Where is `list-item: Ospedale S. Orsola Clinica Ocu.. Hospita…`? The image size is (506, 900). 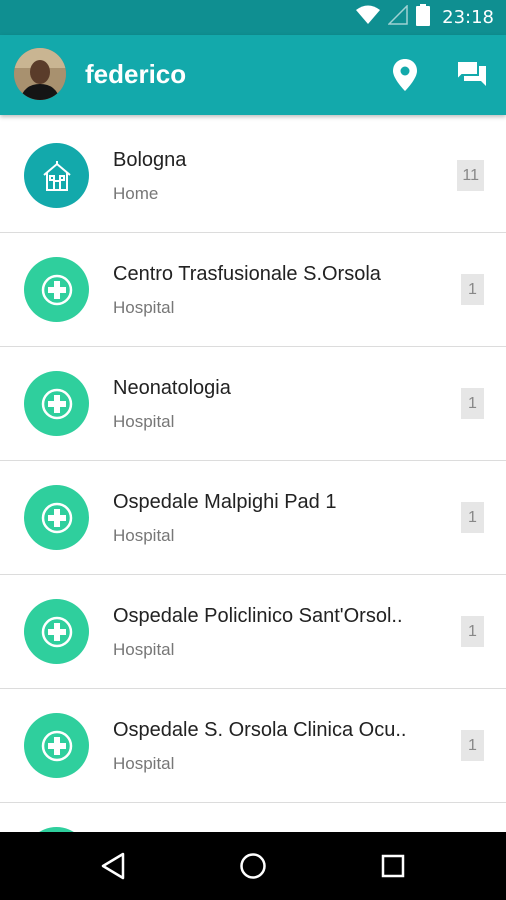 list-item: Ospedale S. Orsola Clinica Ocu.. Hospita… is located at coordinates (253, 746).